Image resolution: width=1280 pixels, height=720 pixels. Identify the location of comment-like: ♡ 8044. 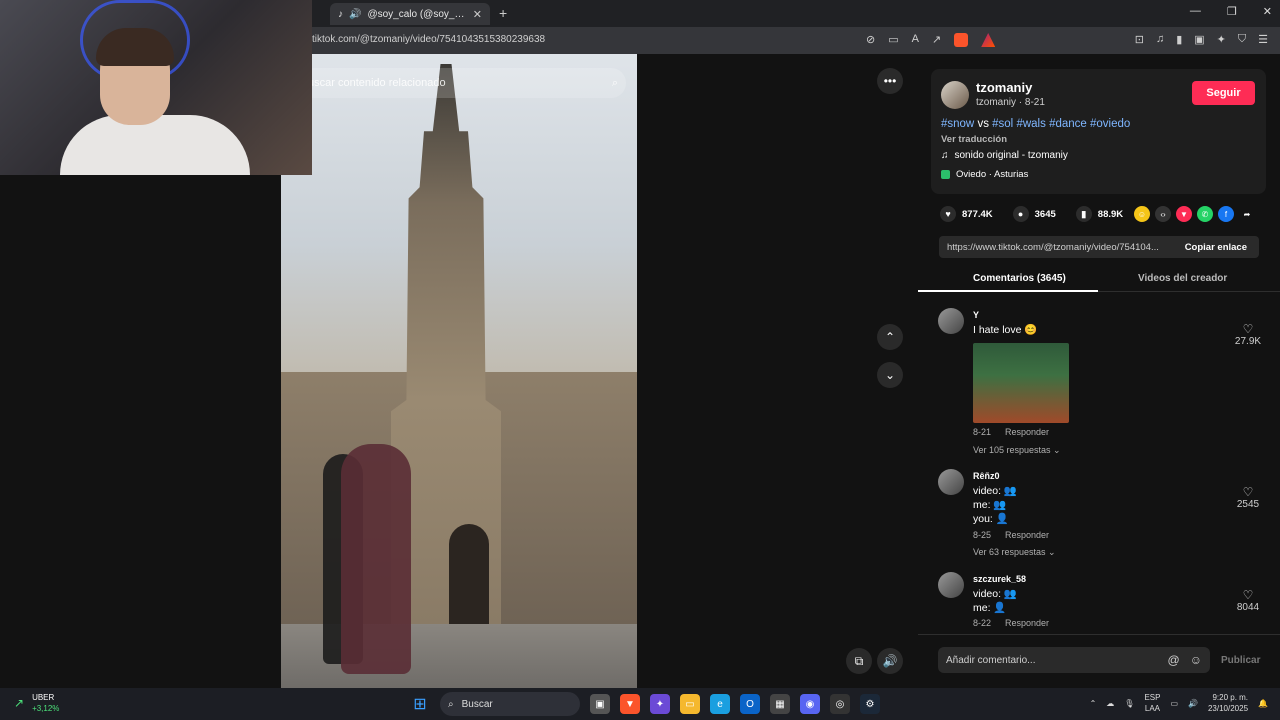
(1248, 600).